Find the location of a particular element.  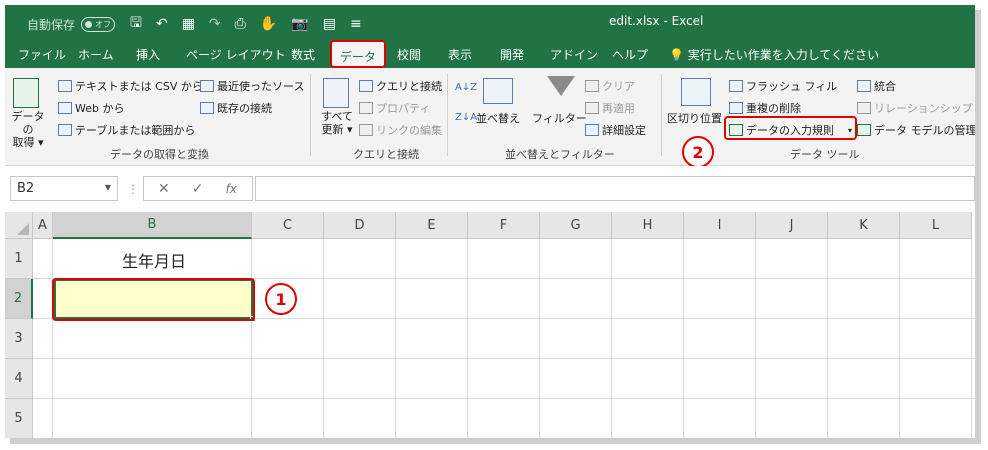

tab-insert: 挿入 is located at coordinates (148, 54).